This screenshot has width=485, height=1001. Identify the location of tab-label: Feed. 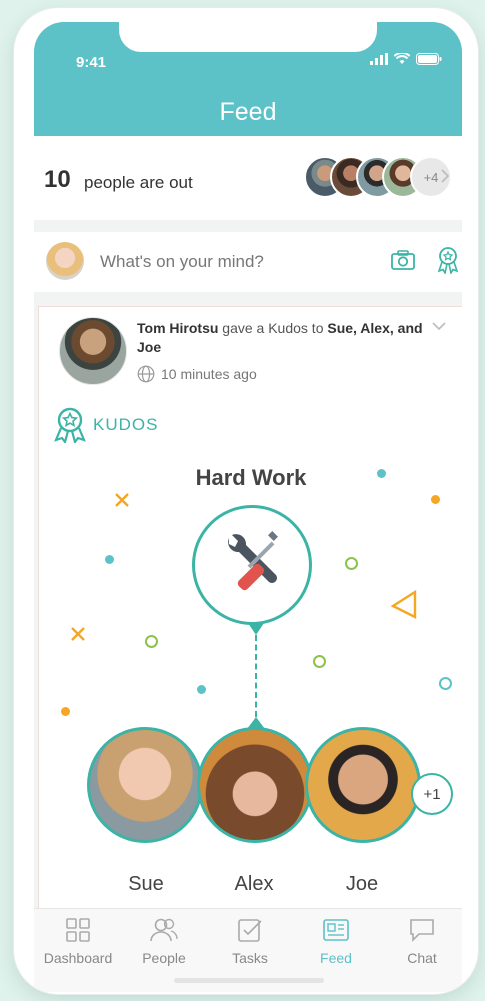
(336, 958).